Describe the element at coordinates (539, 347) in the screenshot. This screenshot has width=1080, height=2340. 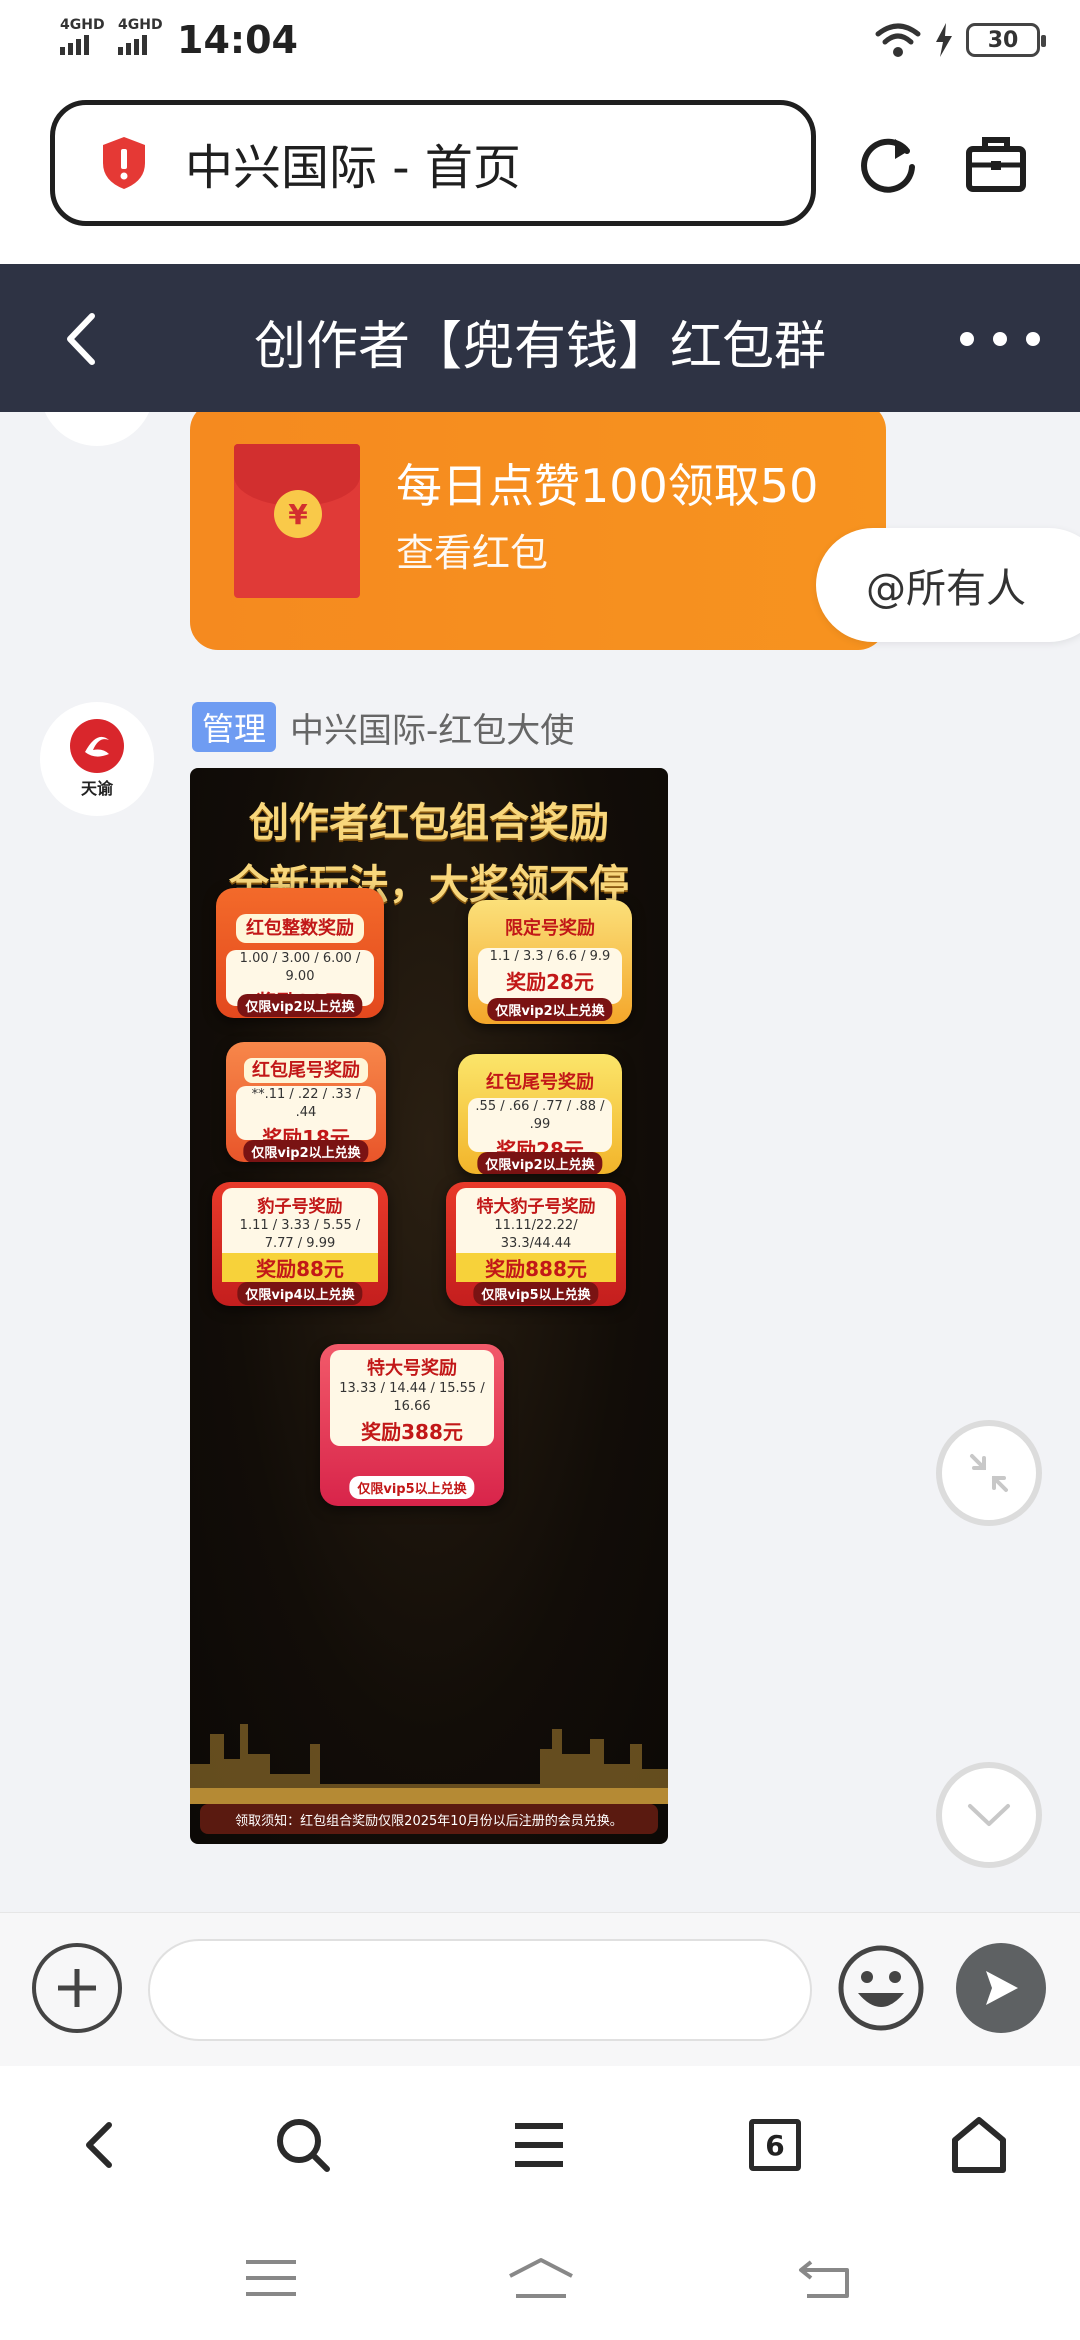
I see `chat-title: 创作者【兜有钱】红包群` at that location.